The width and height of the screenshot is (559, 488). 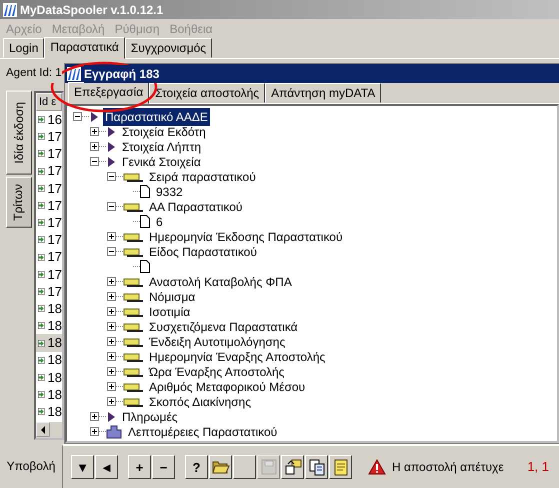 I want to click on tree-item-label: Νόμισμα, so click(x=172, y=297).